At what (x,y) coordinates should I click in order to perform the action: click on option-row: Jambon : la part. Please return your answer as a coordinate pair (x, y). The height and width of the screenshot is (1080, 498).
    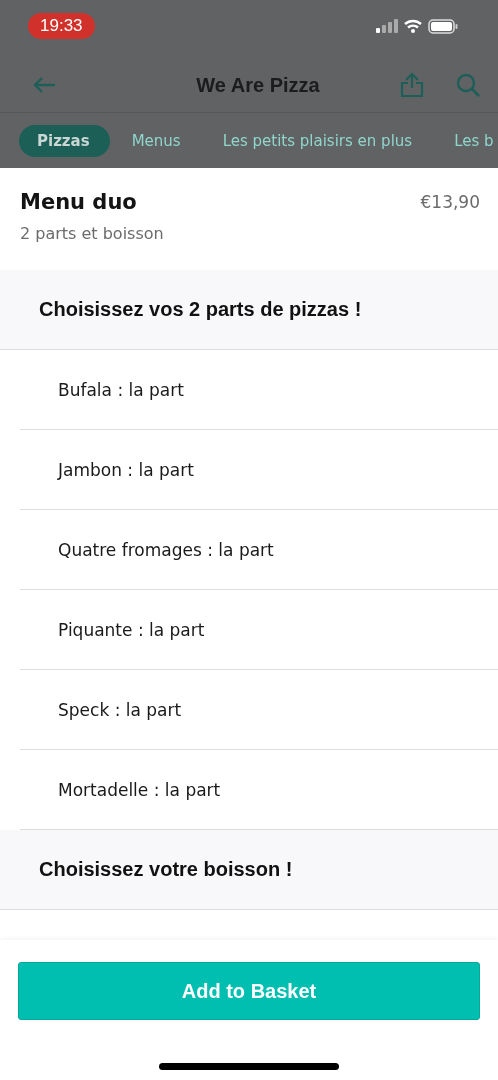
    Looking at the image, I should click on (259, 470).